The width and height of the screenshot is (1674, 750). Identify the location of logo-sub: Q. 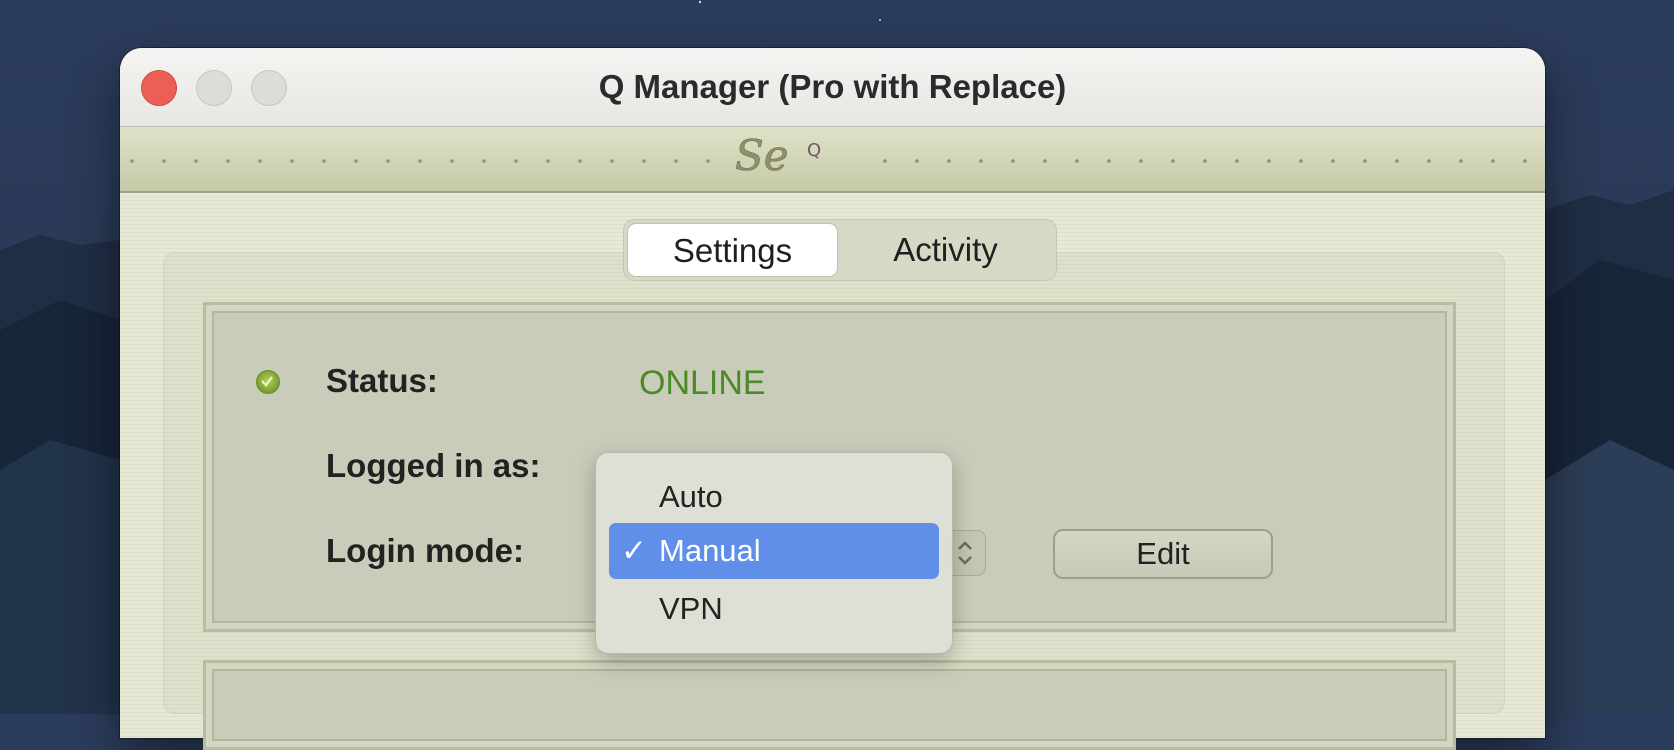
(814, 150).